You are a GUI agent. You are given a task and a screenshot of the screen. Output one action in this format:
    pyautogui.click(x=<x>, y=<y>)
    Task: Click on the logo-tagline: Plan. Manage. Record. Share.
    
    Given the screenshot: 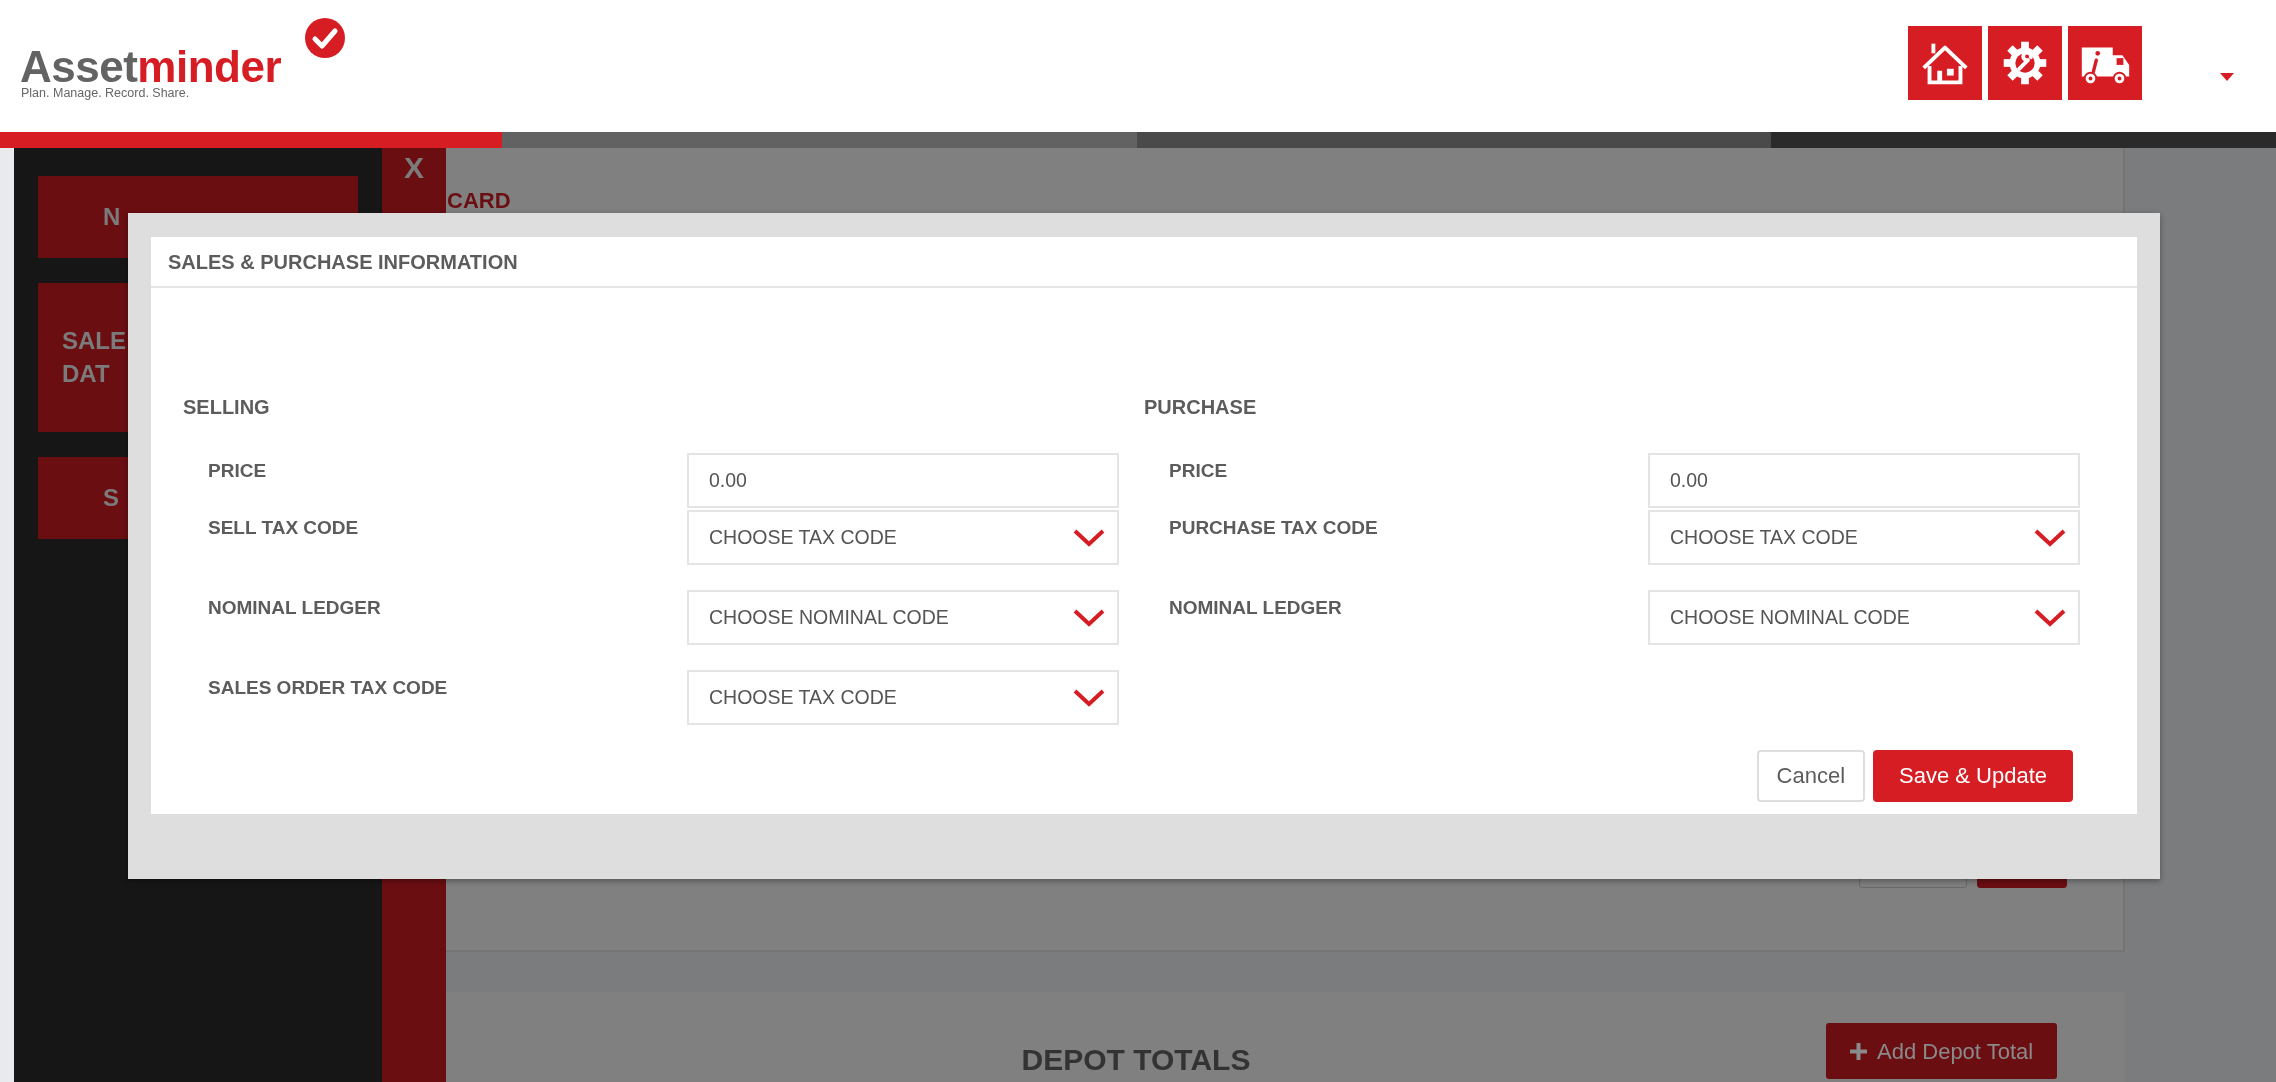 What is the action you would take?
    pyautogui.click(x=105, y=93)
    